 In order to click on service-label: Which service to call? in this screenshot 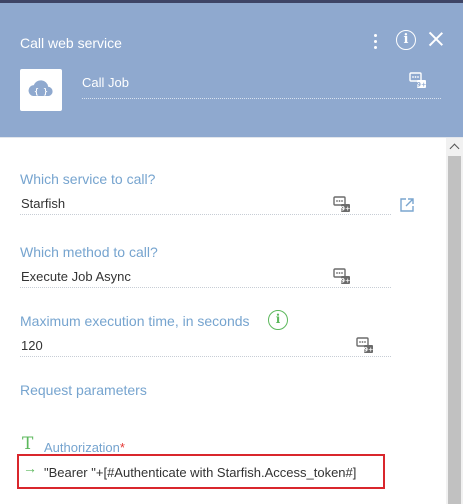, I will do `click(88, 179)`.